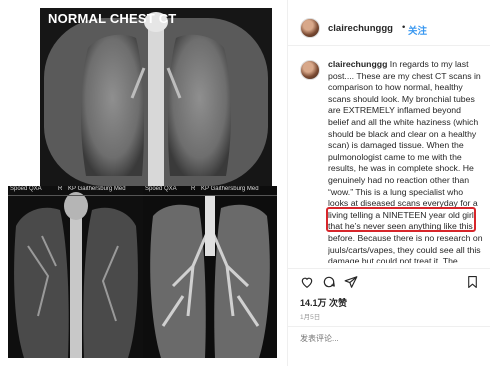  I want to click on left-ct-scan-graphic, so click(75, 272).